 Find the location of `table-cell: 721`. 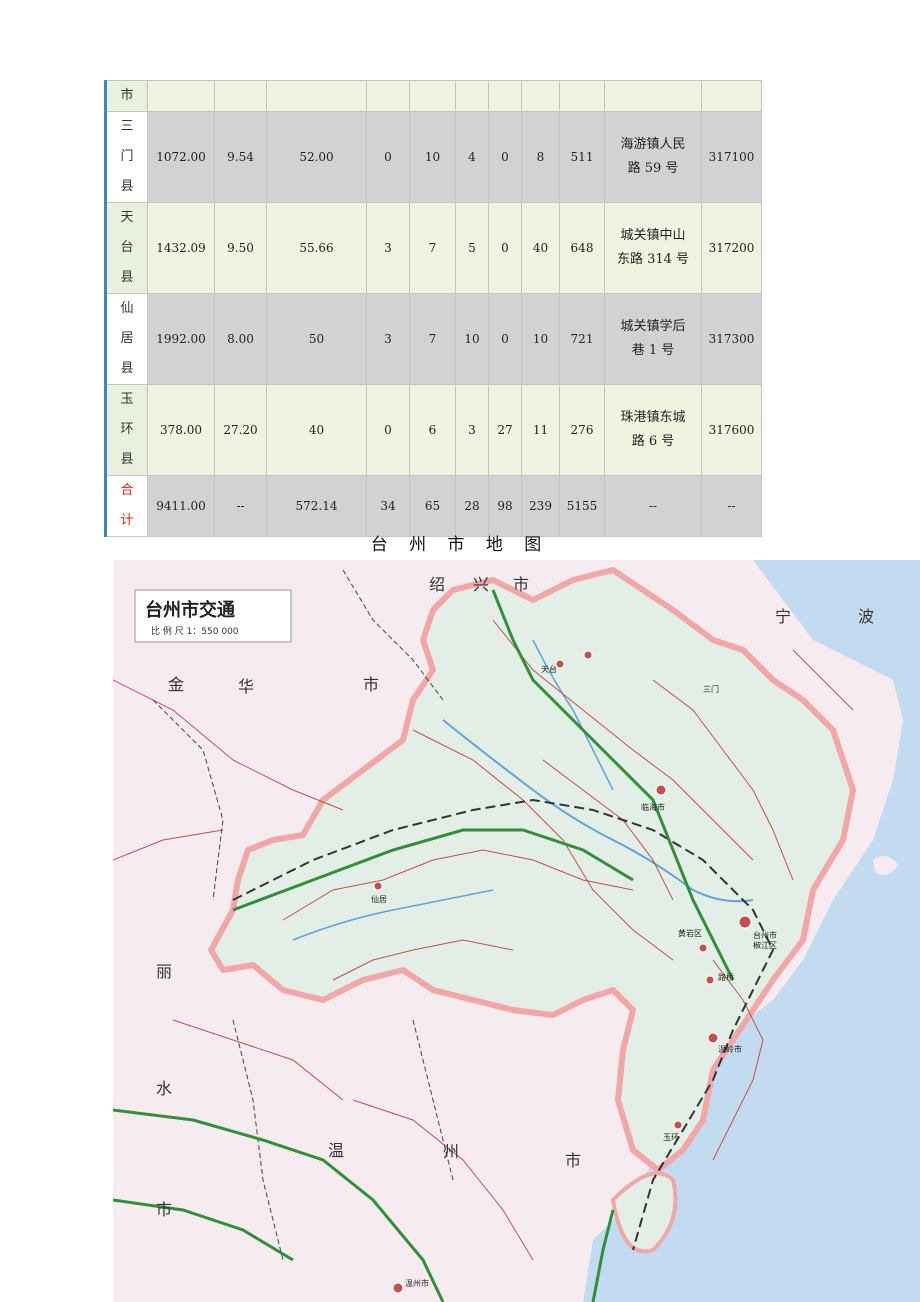

table-cell: 721 is located at coordinates (582, 339).